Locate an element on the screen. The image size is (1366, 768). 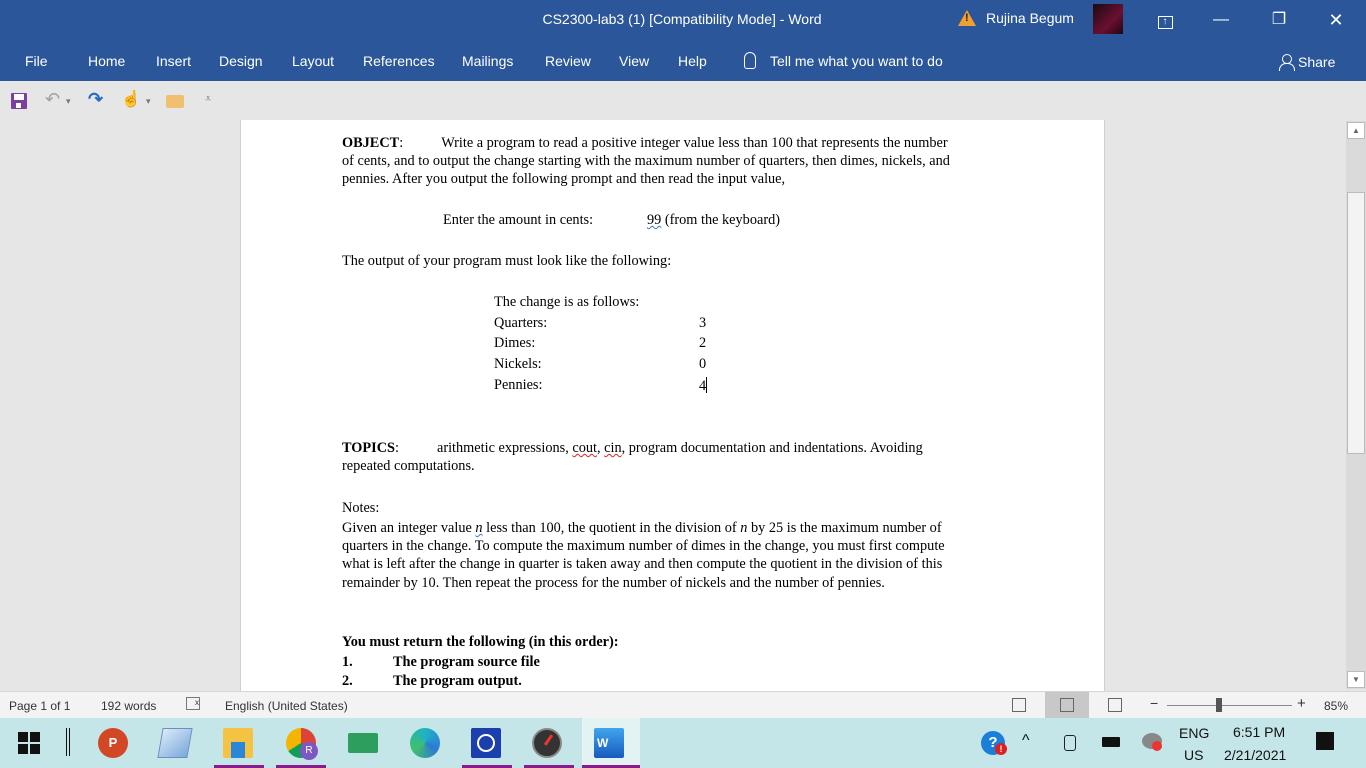
word-taskbar-button: W is located at coordinates (611, 743).